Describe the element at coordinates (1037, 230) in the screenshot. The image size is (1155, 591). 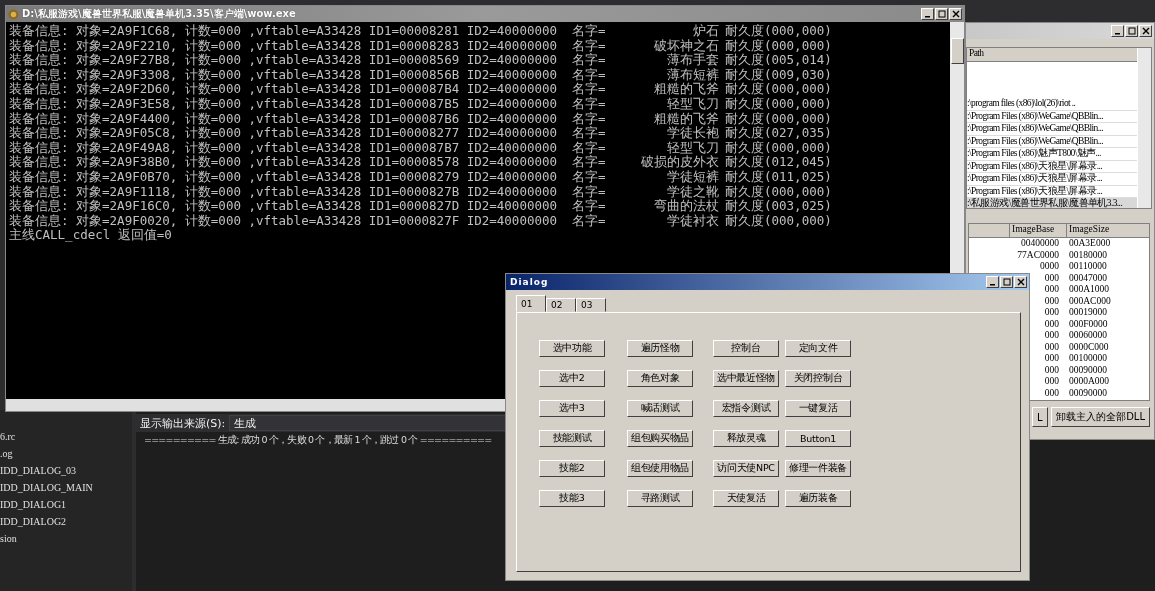
I see `column-header: ImageBase` at that location.